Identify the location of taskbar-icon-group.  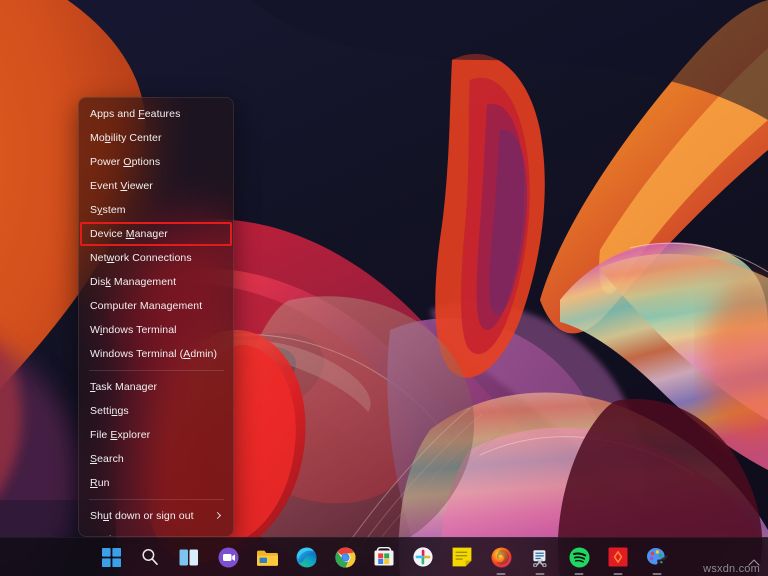
(384, 557).